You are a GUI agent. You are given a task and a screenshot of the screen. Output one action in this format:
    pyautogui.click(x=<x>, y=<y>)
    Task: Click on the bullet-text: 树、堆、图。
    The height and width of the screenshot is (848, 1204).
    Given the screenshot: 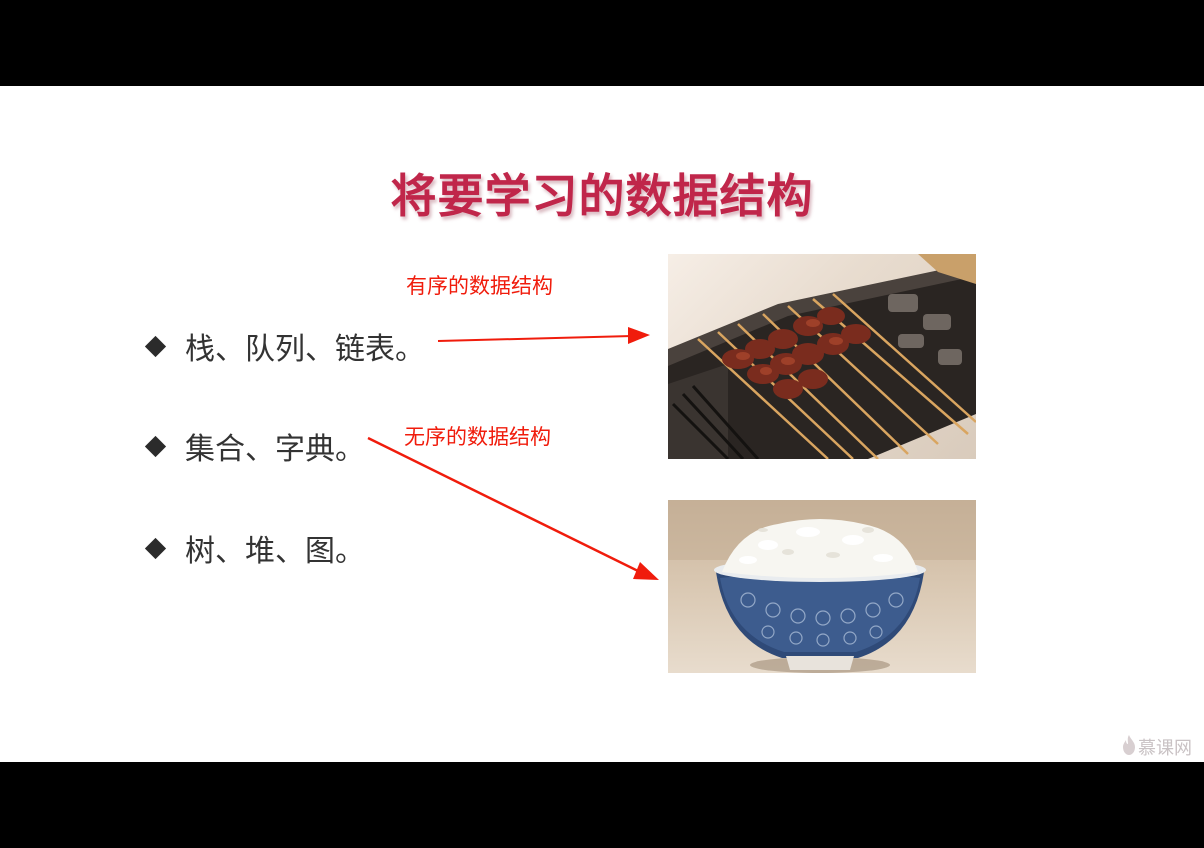 What is the action you would take?
    pyautogui.click(x=275, y=551)
    